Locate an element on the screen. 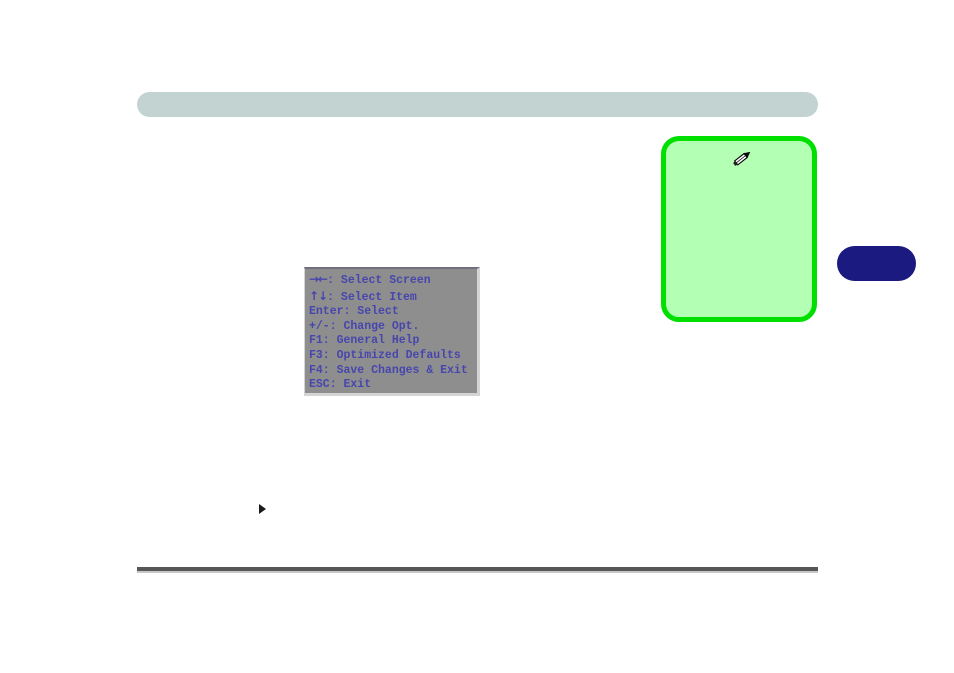 This screenshot has height=673, width=954. arrow-up-down-icon: ↑↓ is located at coordinates (318, 295).